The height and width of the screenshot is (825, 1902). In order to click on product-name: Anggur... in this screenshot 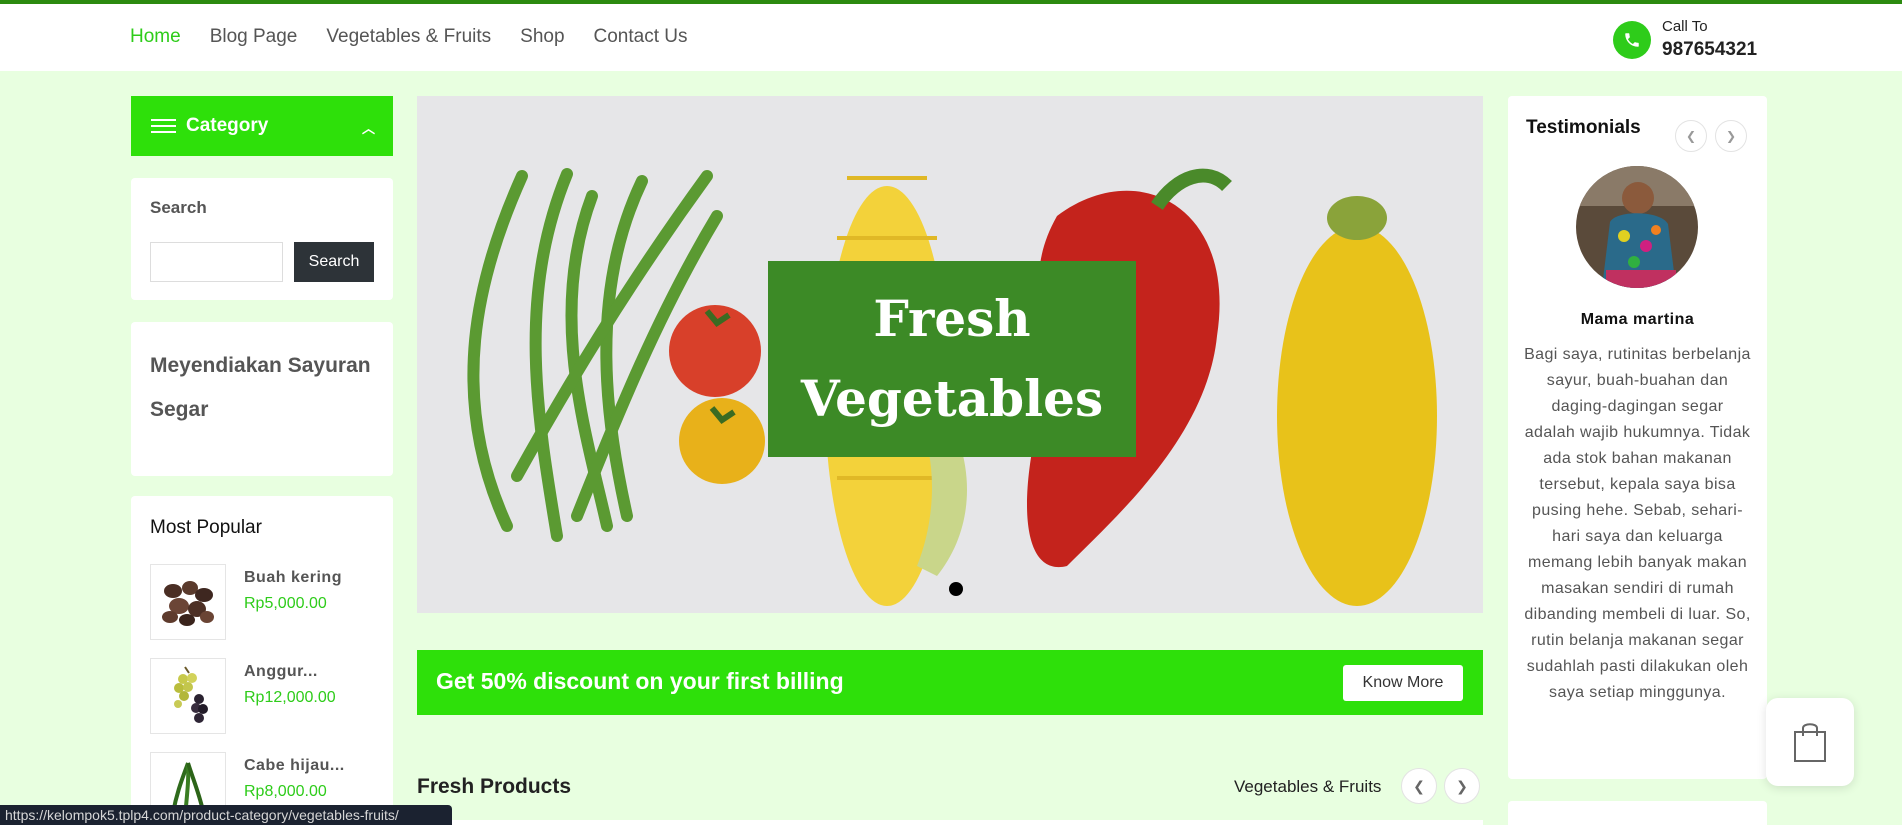, I will do `click(281, 672)`.